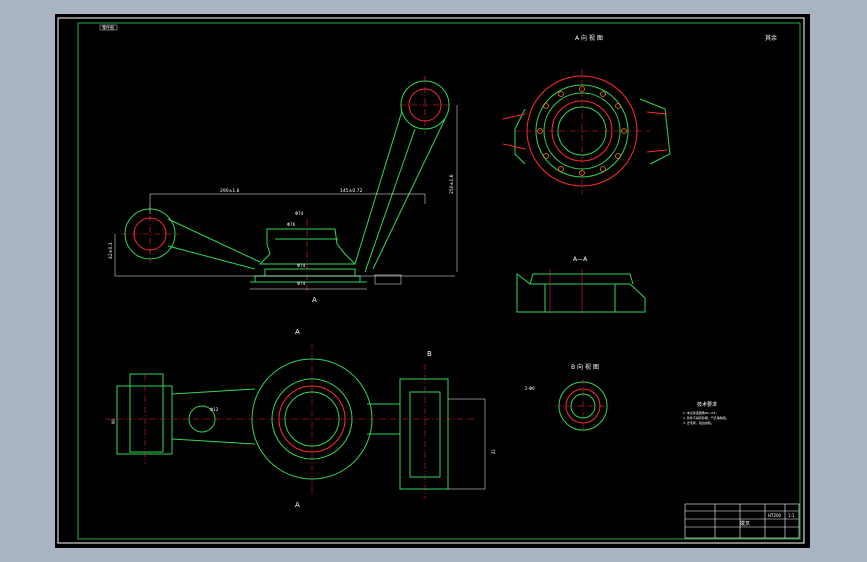 The height and width of the screenshot is (562, 867). Describe the element at coordinates (314, 300) in the screenshot. I see `section-mark-a-top: A` at that location.